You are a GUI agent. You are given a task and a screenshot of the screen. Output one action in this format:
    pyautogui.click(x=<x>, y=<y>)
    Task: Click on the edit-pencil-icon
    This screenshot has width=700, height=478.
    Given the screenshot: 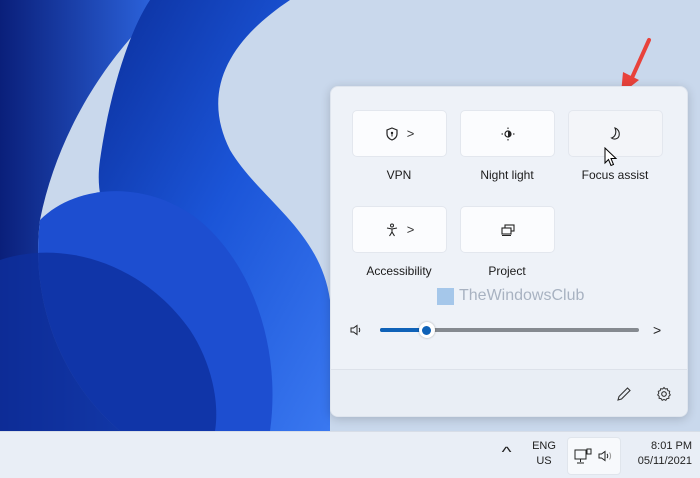 What is the action you would take?
    pyautogui.click(x=624, y=394)
    